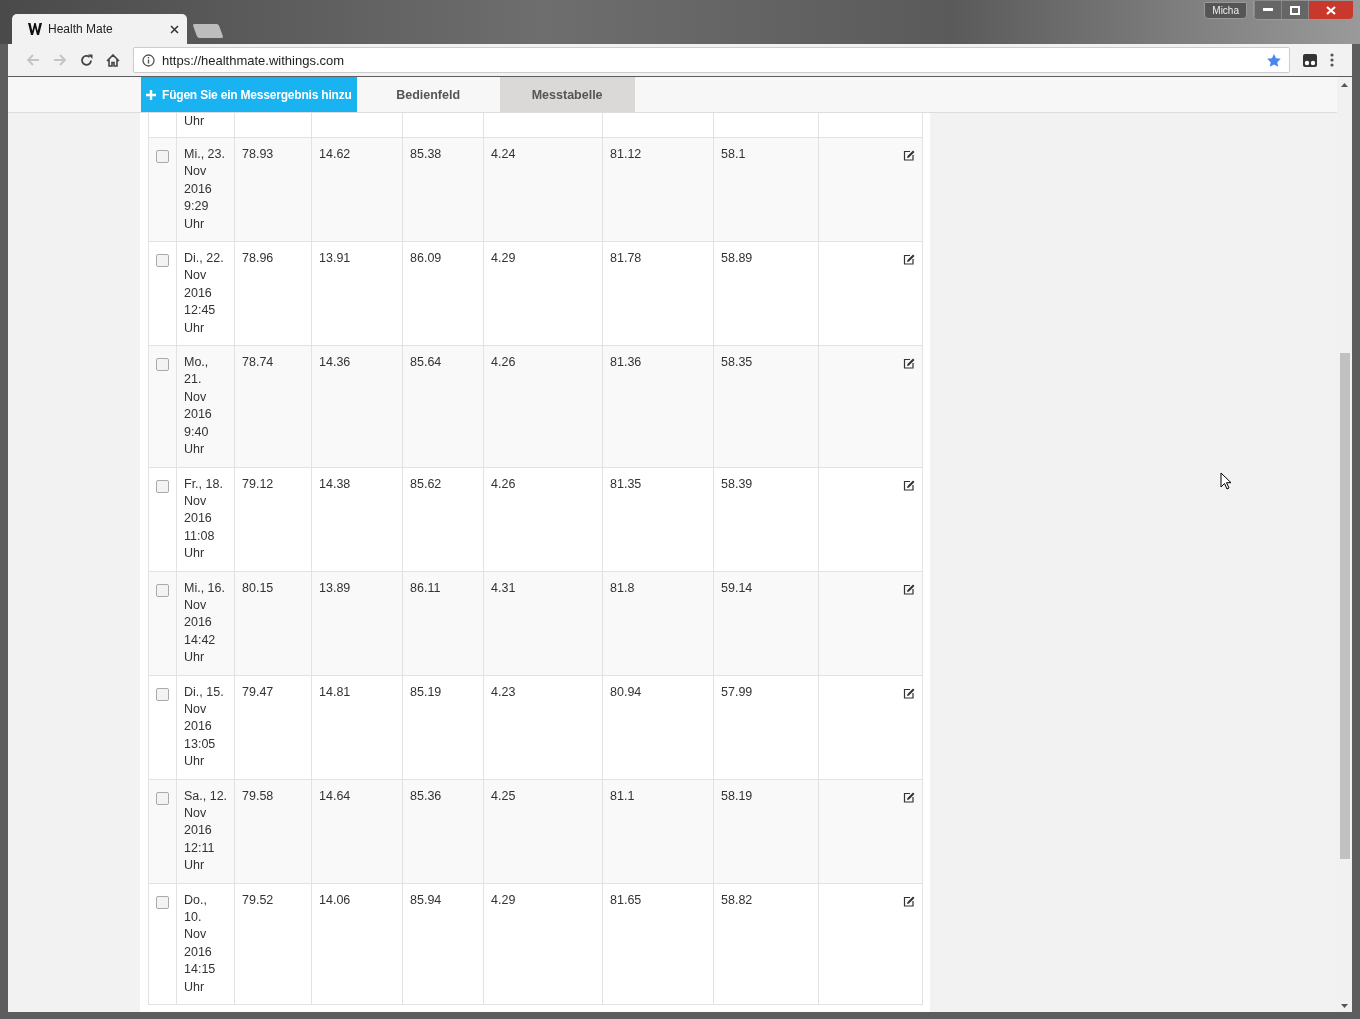 This screenshot has height=1019, width=1360. Describe the element at coordinates (357, 189) in the screenshot. I see `table-cell: 14.62` at that location.